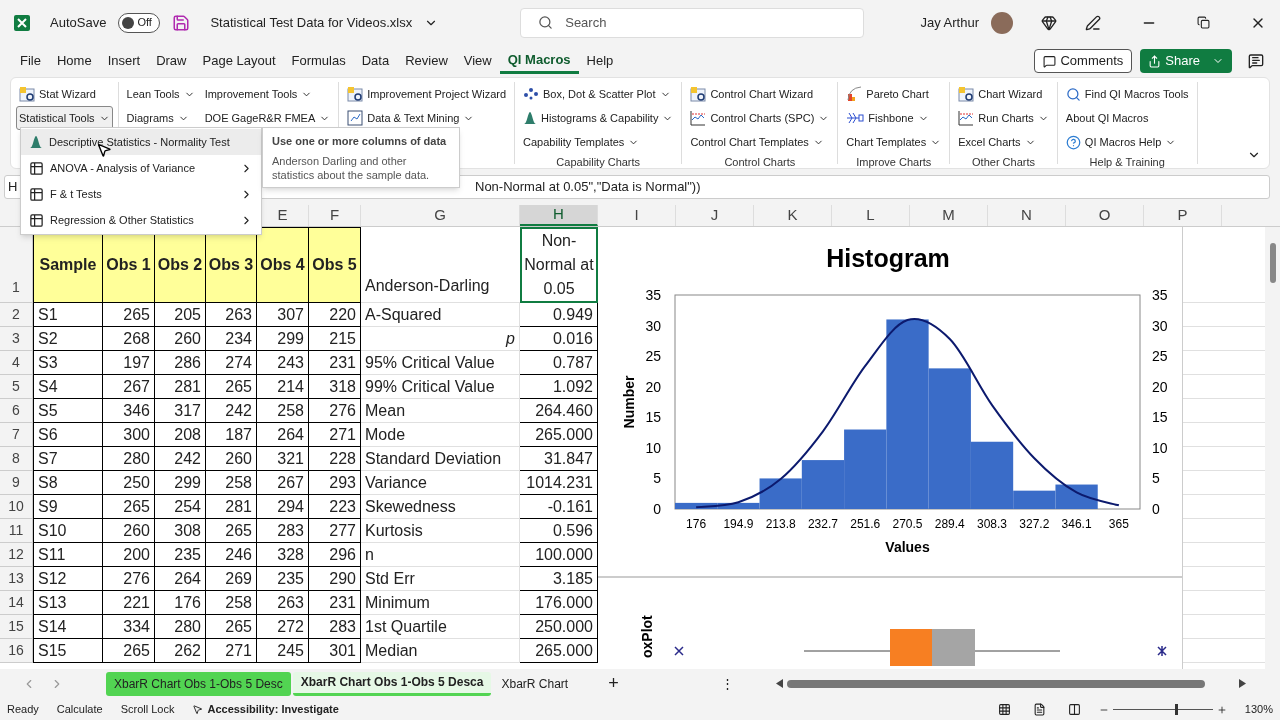 The height and width of the screenshot is (720, 1280). Describe the element at coordinates (16, 507) in the screenshot. I see `row-number: 10` at that location.